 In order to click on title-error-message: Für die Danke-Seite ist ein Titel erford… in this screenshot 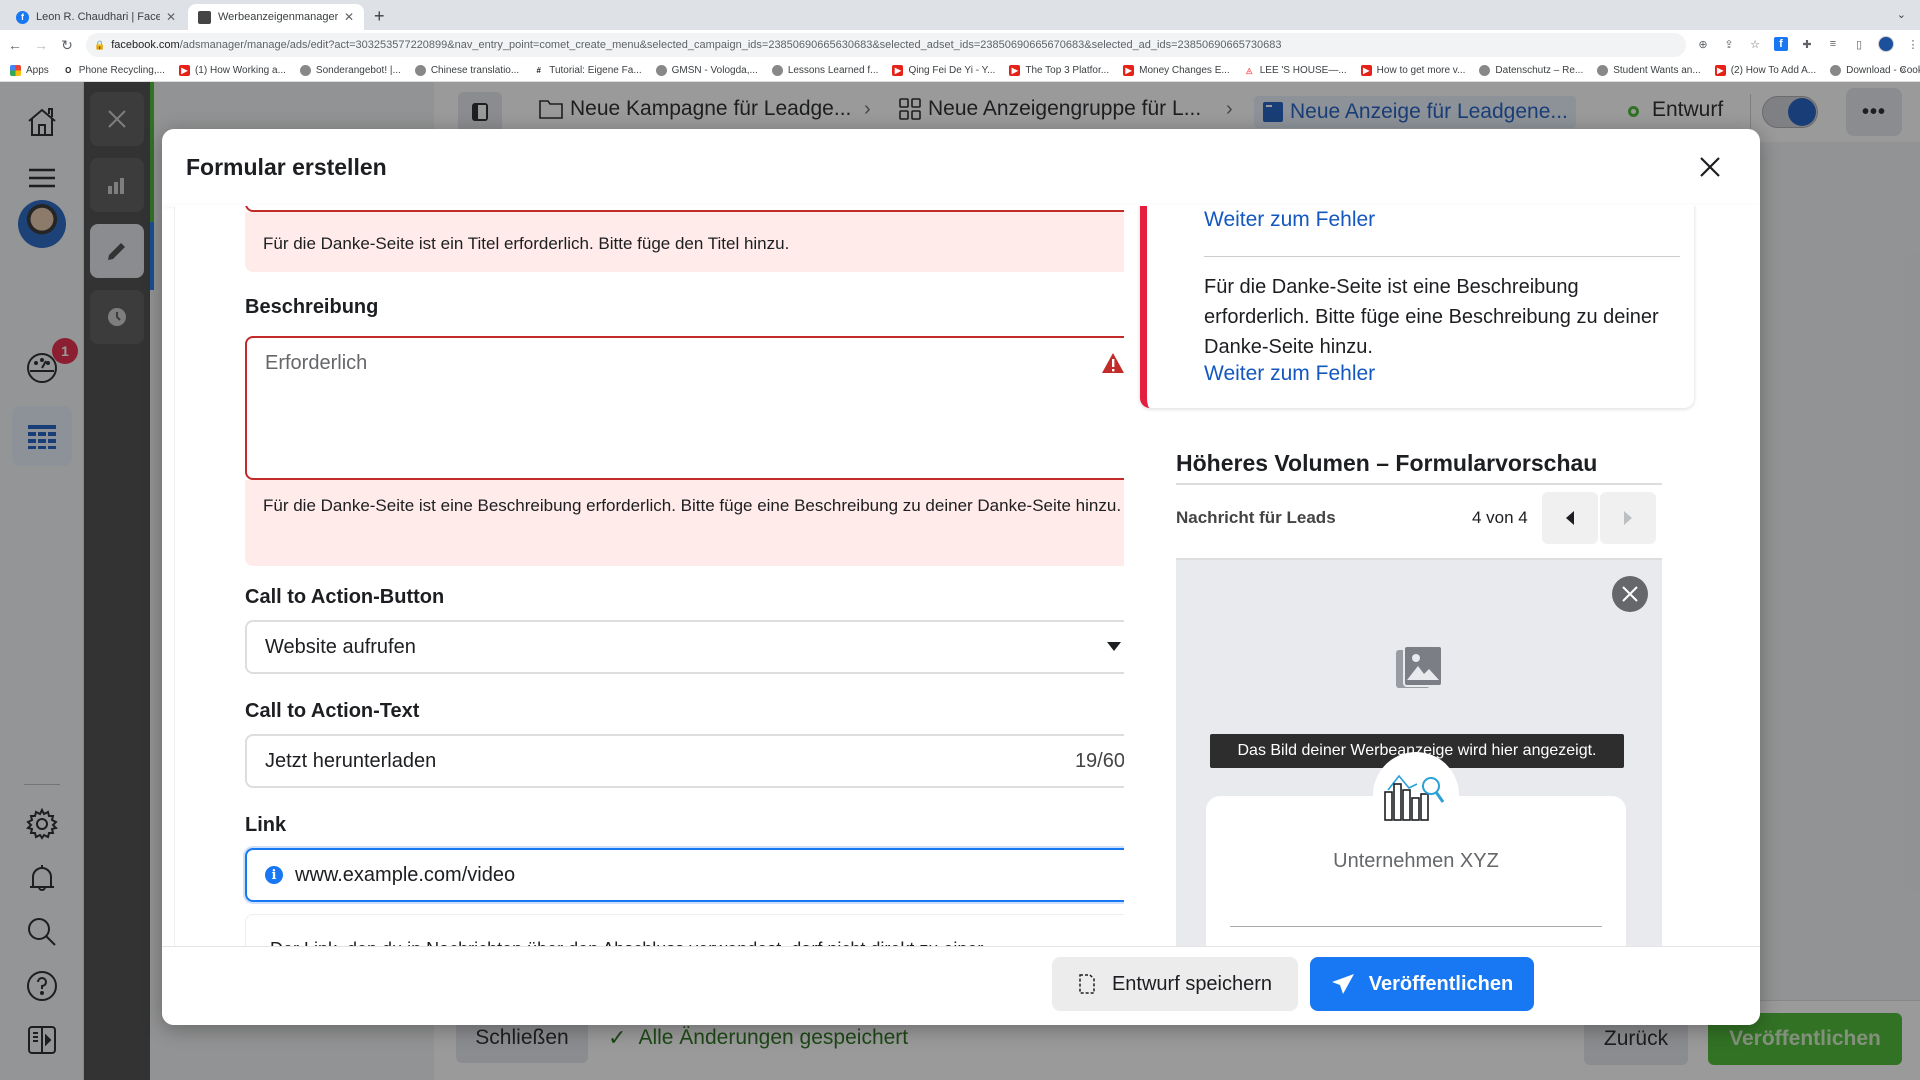, I will do `click(694, 242)`.